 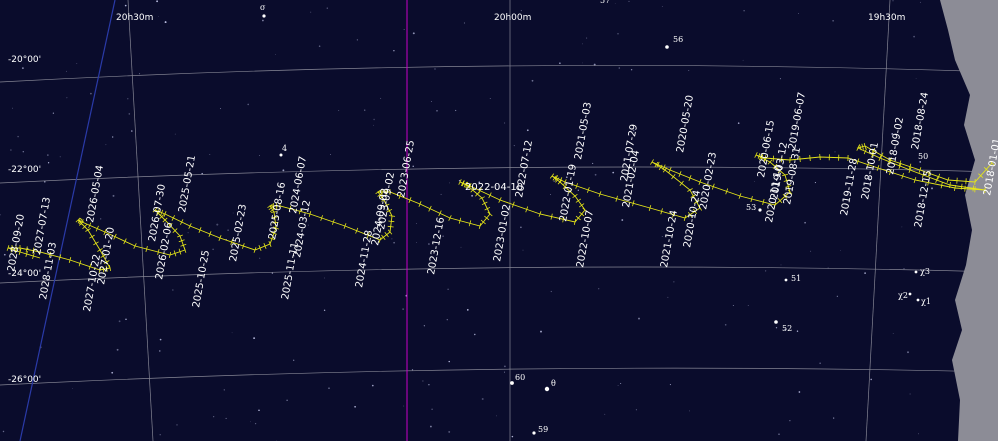 What do you see at coordinates (926, 301) in the screenshot?
I see `star-label-chi1: χ1` at bounding box center [926, 301].